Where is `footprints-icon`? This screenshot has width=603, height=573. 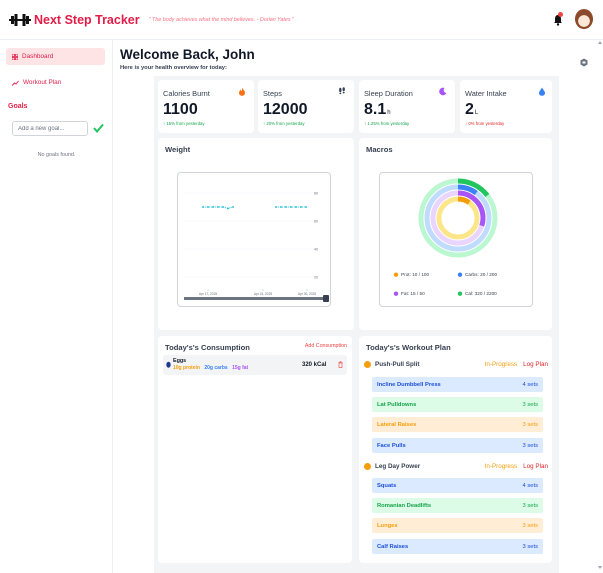
footprints-icon is located at coordinates (342, 91).